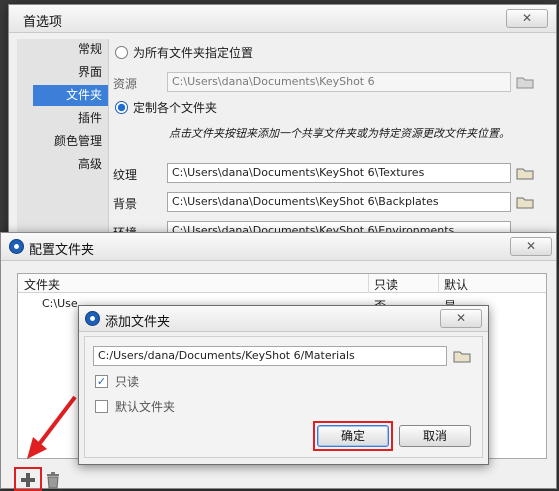  Describe the element at coordinates (101, 406) in the screenshot. I see `default-folder-checkbox` at that location.